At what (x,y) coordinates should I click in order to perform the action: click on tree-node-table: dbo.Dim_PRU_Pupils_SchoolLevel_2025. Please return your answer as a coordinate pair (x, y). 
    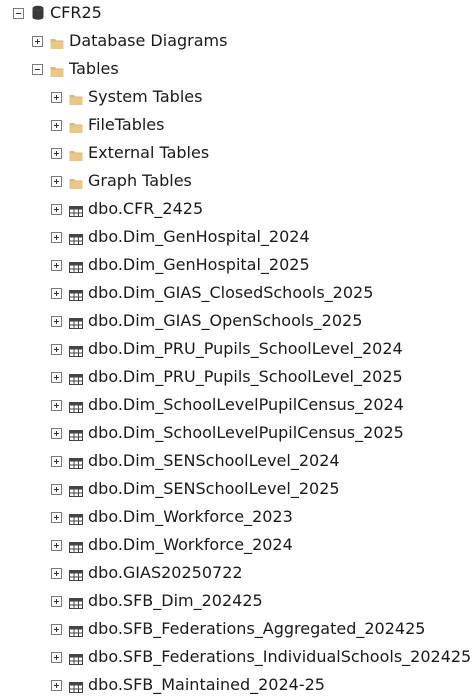
    Looking at the image, I should click on (237, 378).